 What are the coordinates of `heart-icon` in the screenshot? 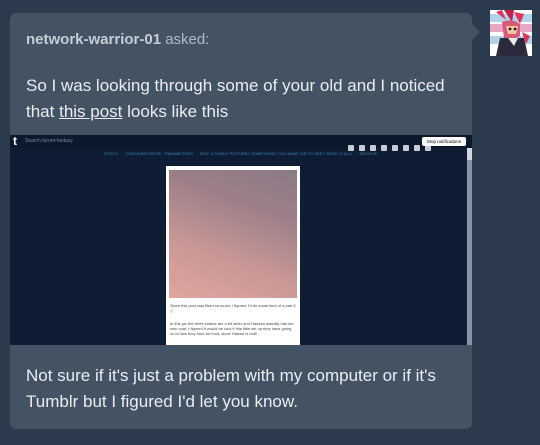 It's located at (351, 148).